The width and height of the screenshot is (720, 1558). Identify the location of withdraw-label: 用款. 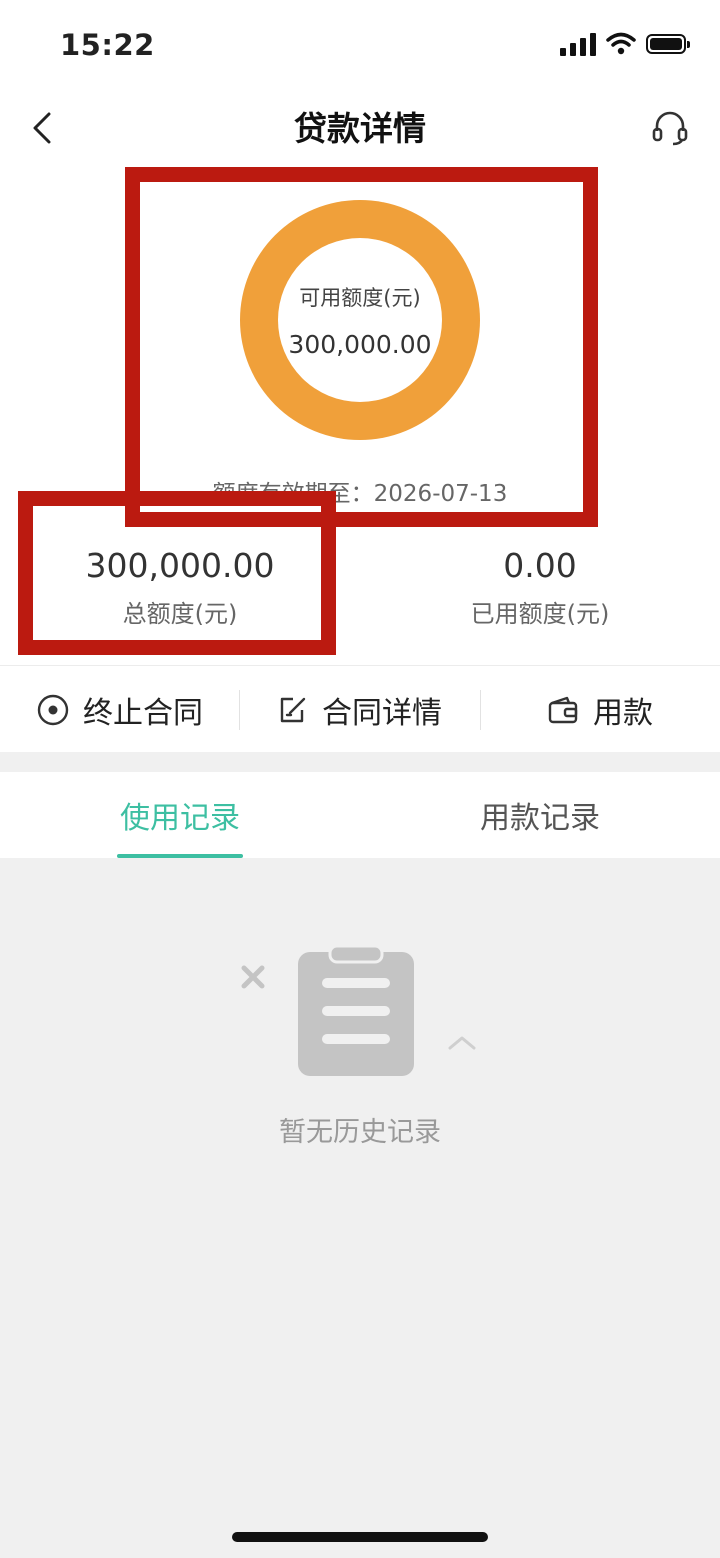
(623, 713).